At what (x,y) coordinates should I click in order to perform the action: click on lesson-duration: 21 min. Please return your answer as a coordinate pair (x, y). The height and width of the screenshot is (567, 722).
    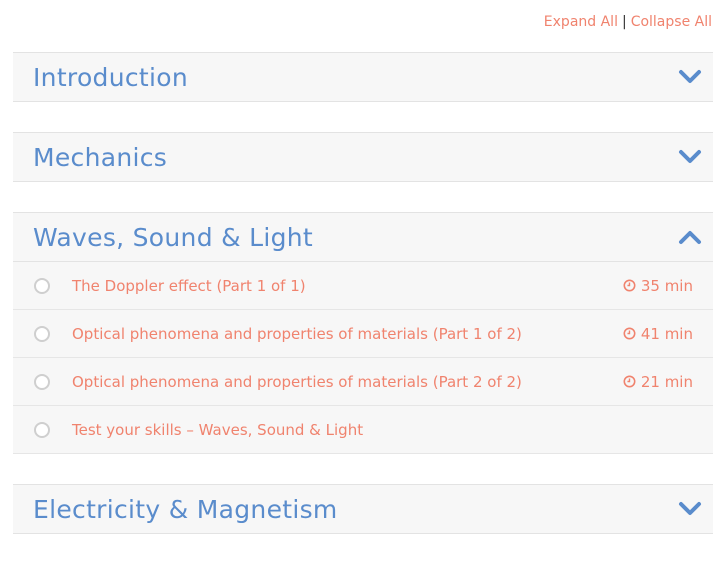
    Looking at the image, I should click on (658, 382).